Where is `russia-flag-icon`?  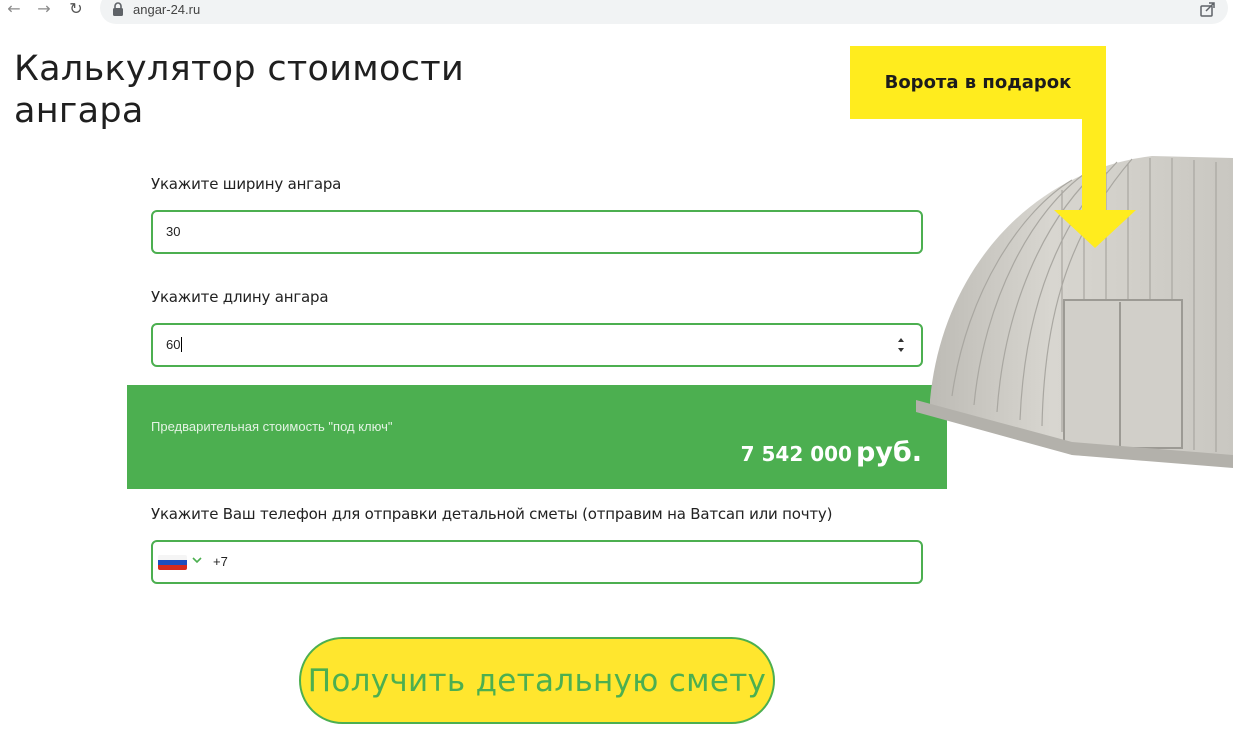 russia-flag-icon is located at coordinates (172, 562).